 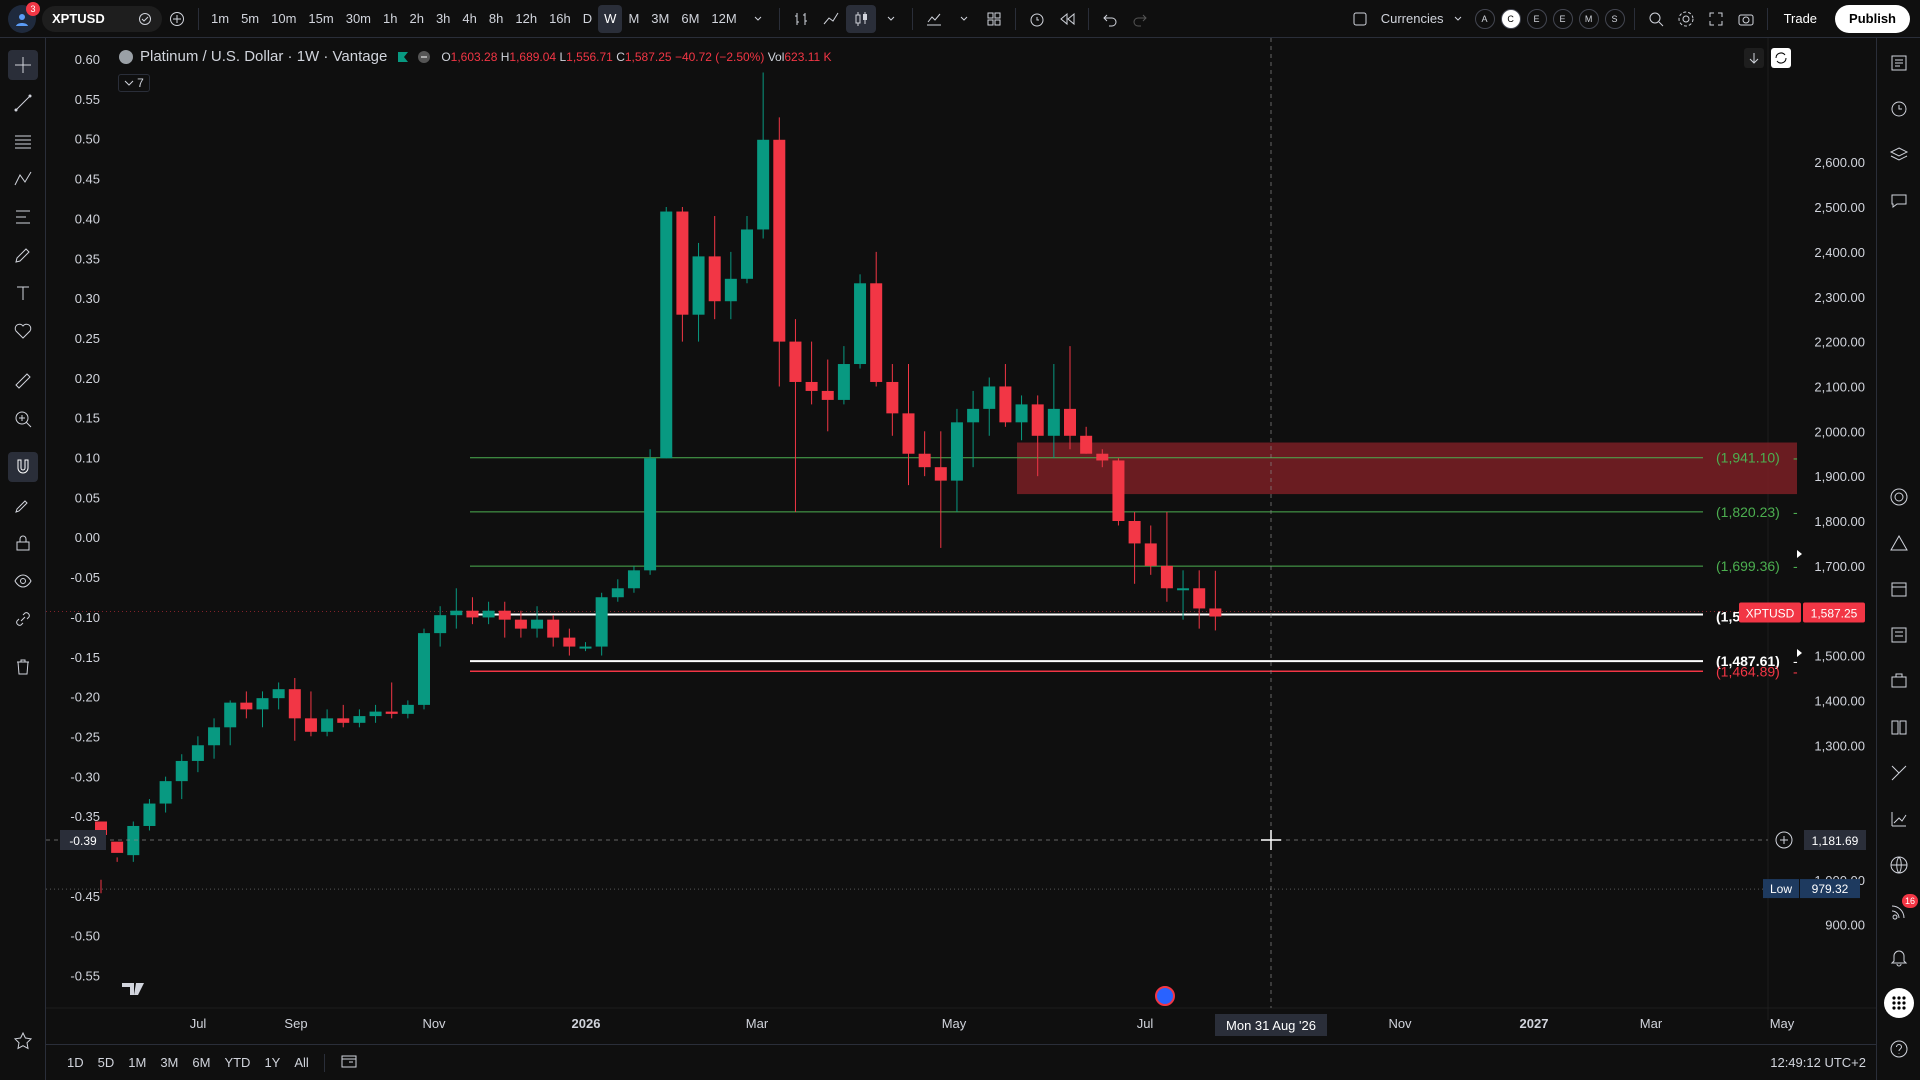 I want to click on ideas-button, so click(x=1899, y=543).